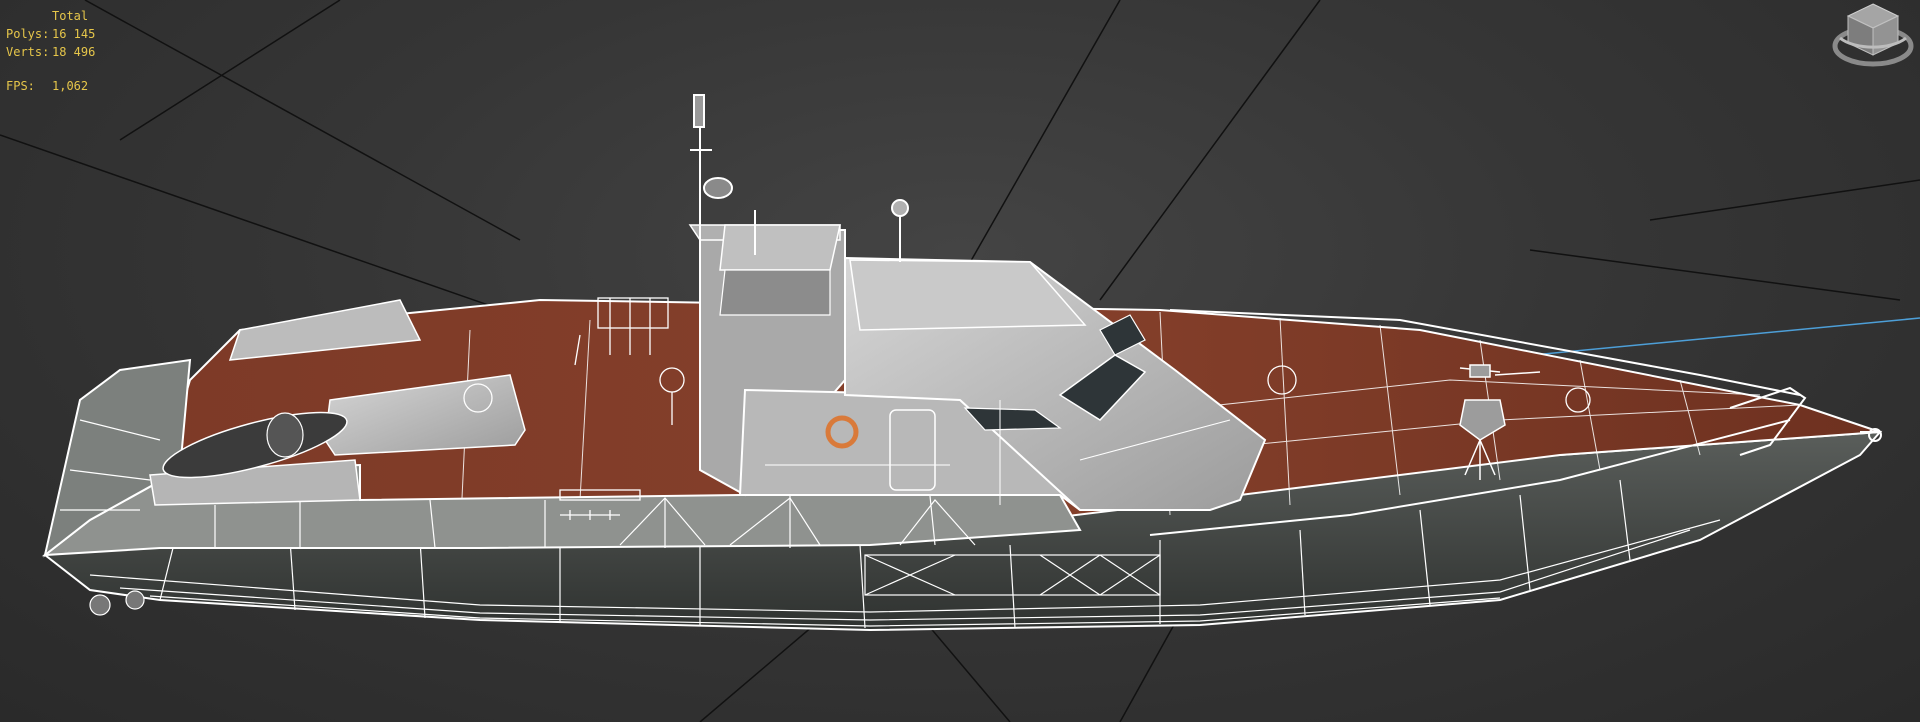 Image resolution: width=1920 pixels, height=722 pixels. I want to click on verts-label: Verts:, so click(28, 52).